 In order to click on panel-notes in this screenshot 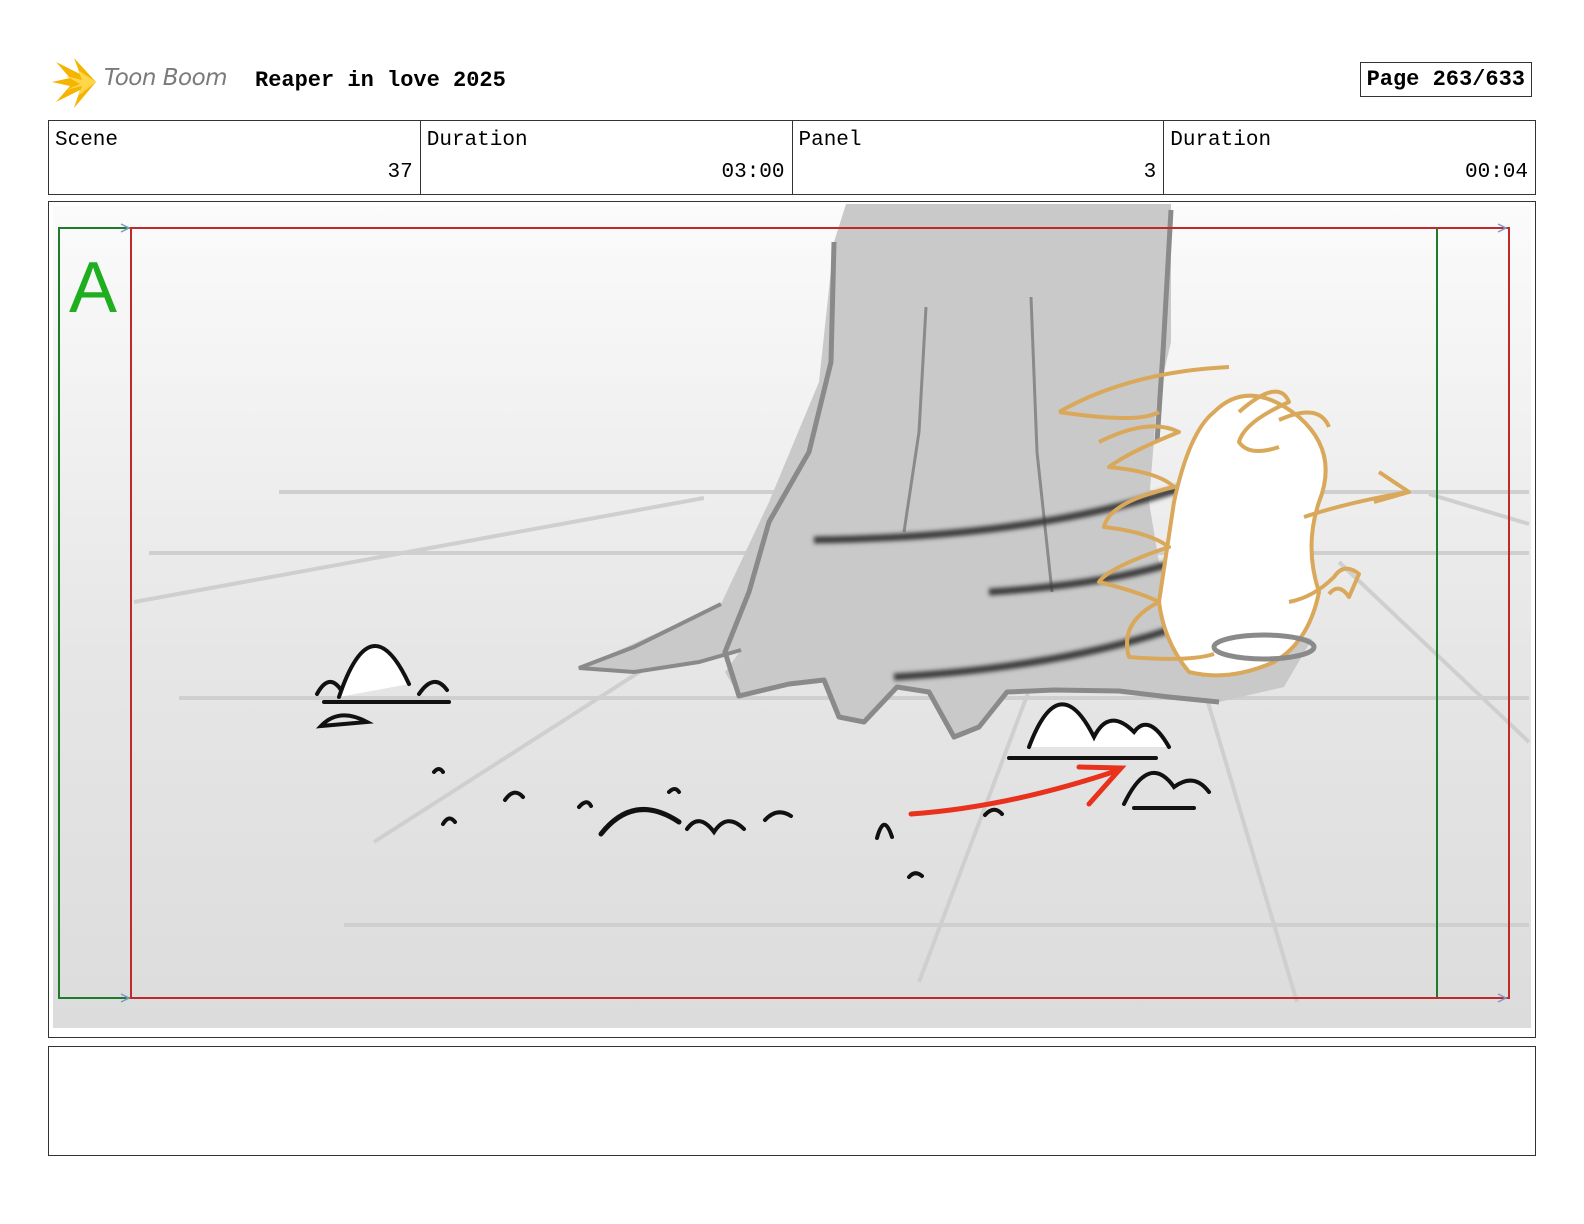, I will do `click(792, 1101)`.